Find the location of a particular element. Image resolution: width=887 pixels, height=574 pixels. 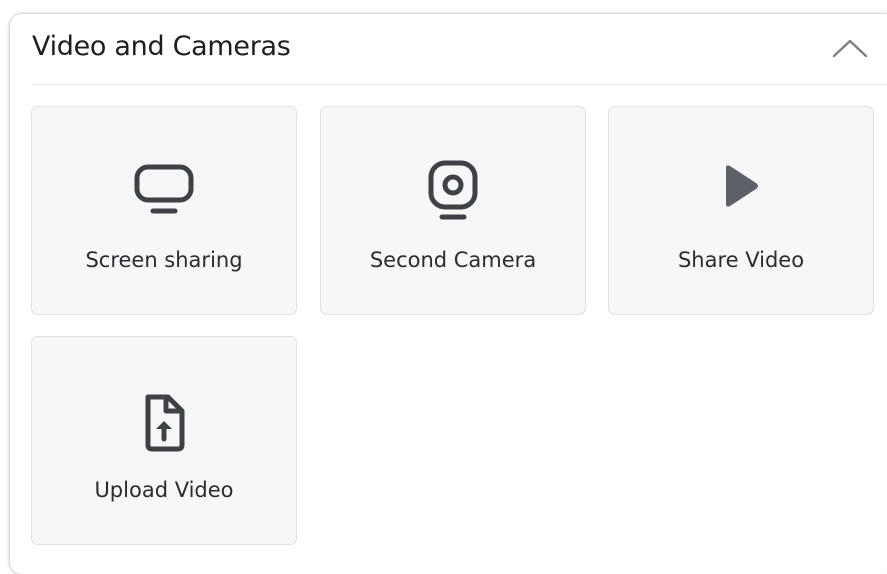

chevron-up-icon is located at coordinates (850, 48).